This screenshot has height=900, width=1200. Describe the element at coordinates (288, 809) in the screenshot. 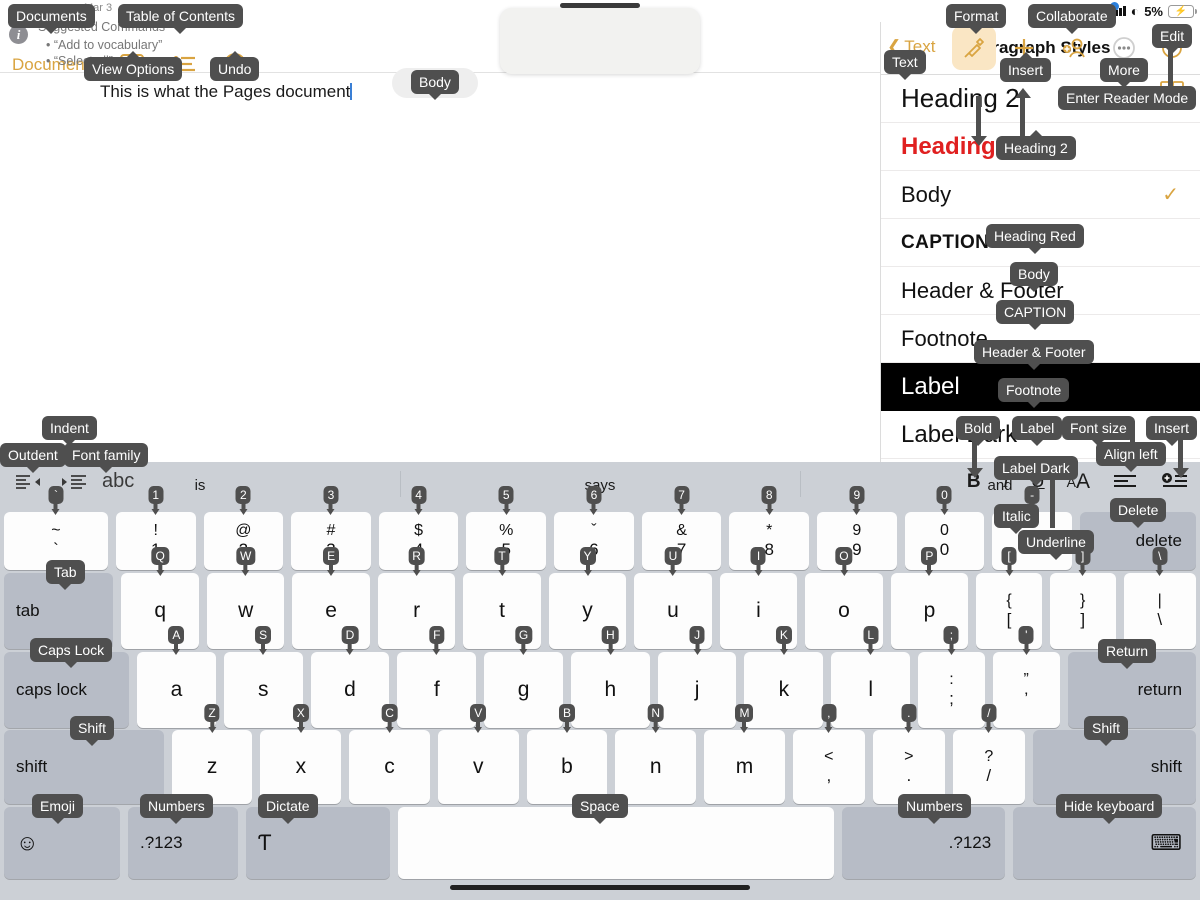

I see `tooltip-dictate: Dictate` at that location.